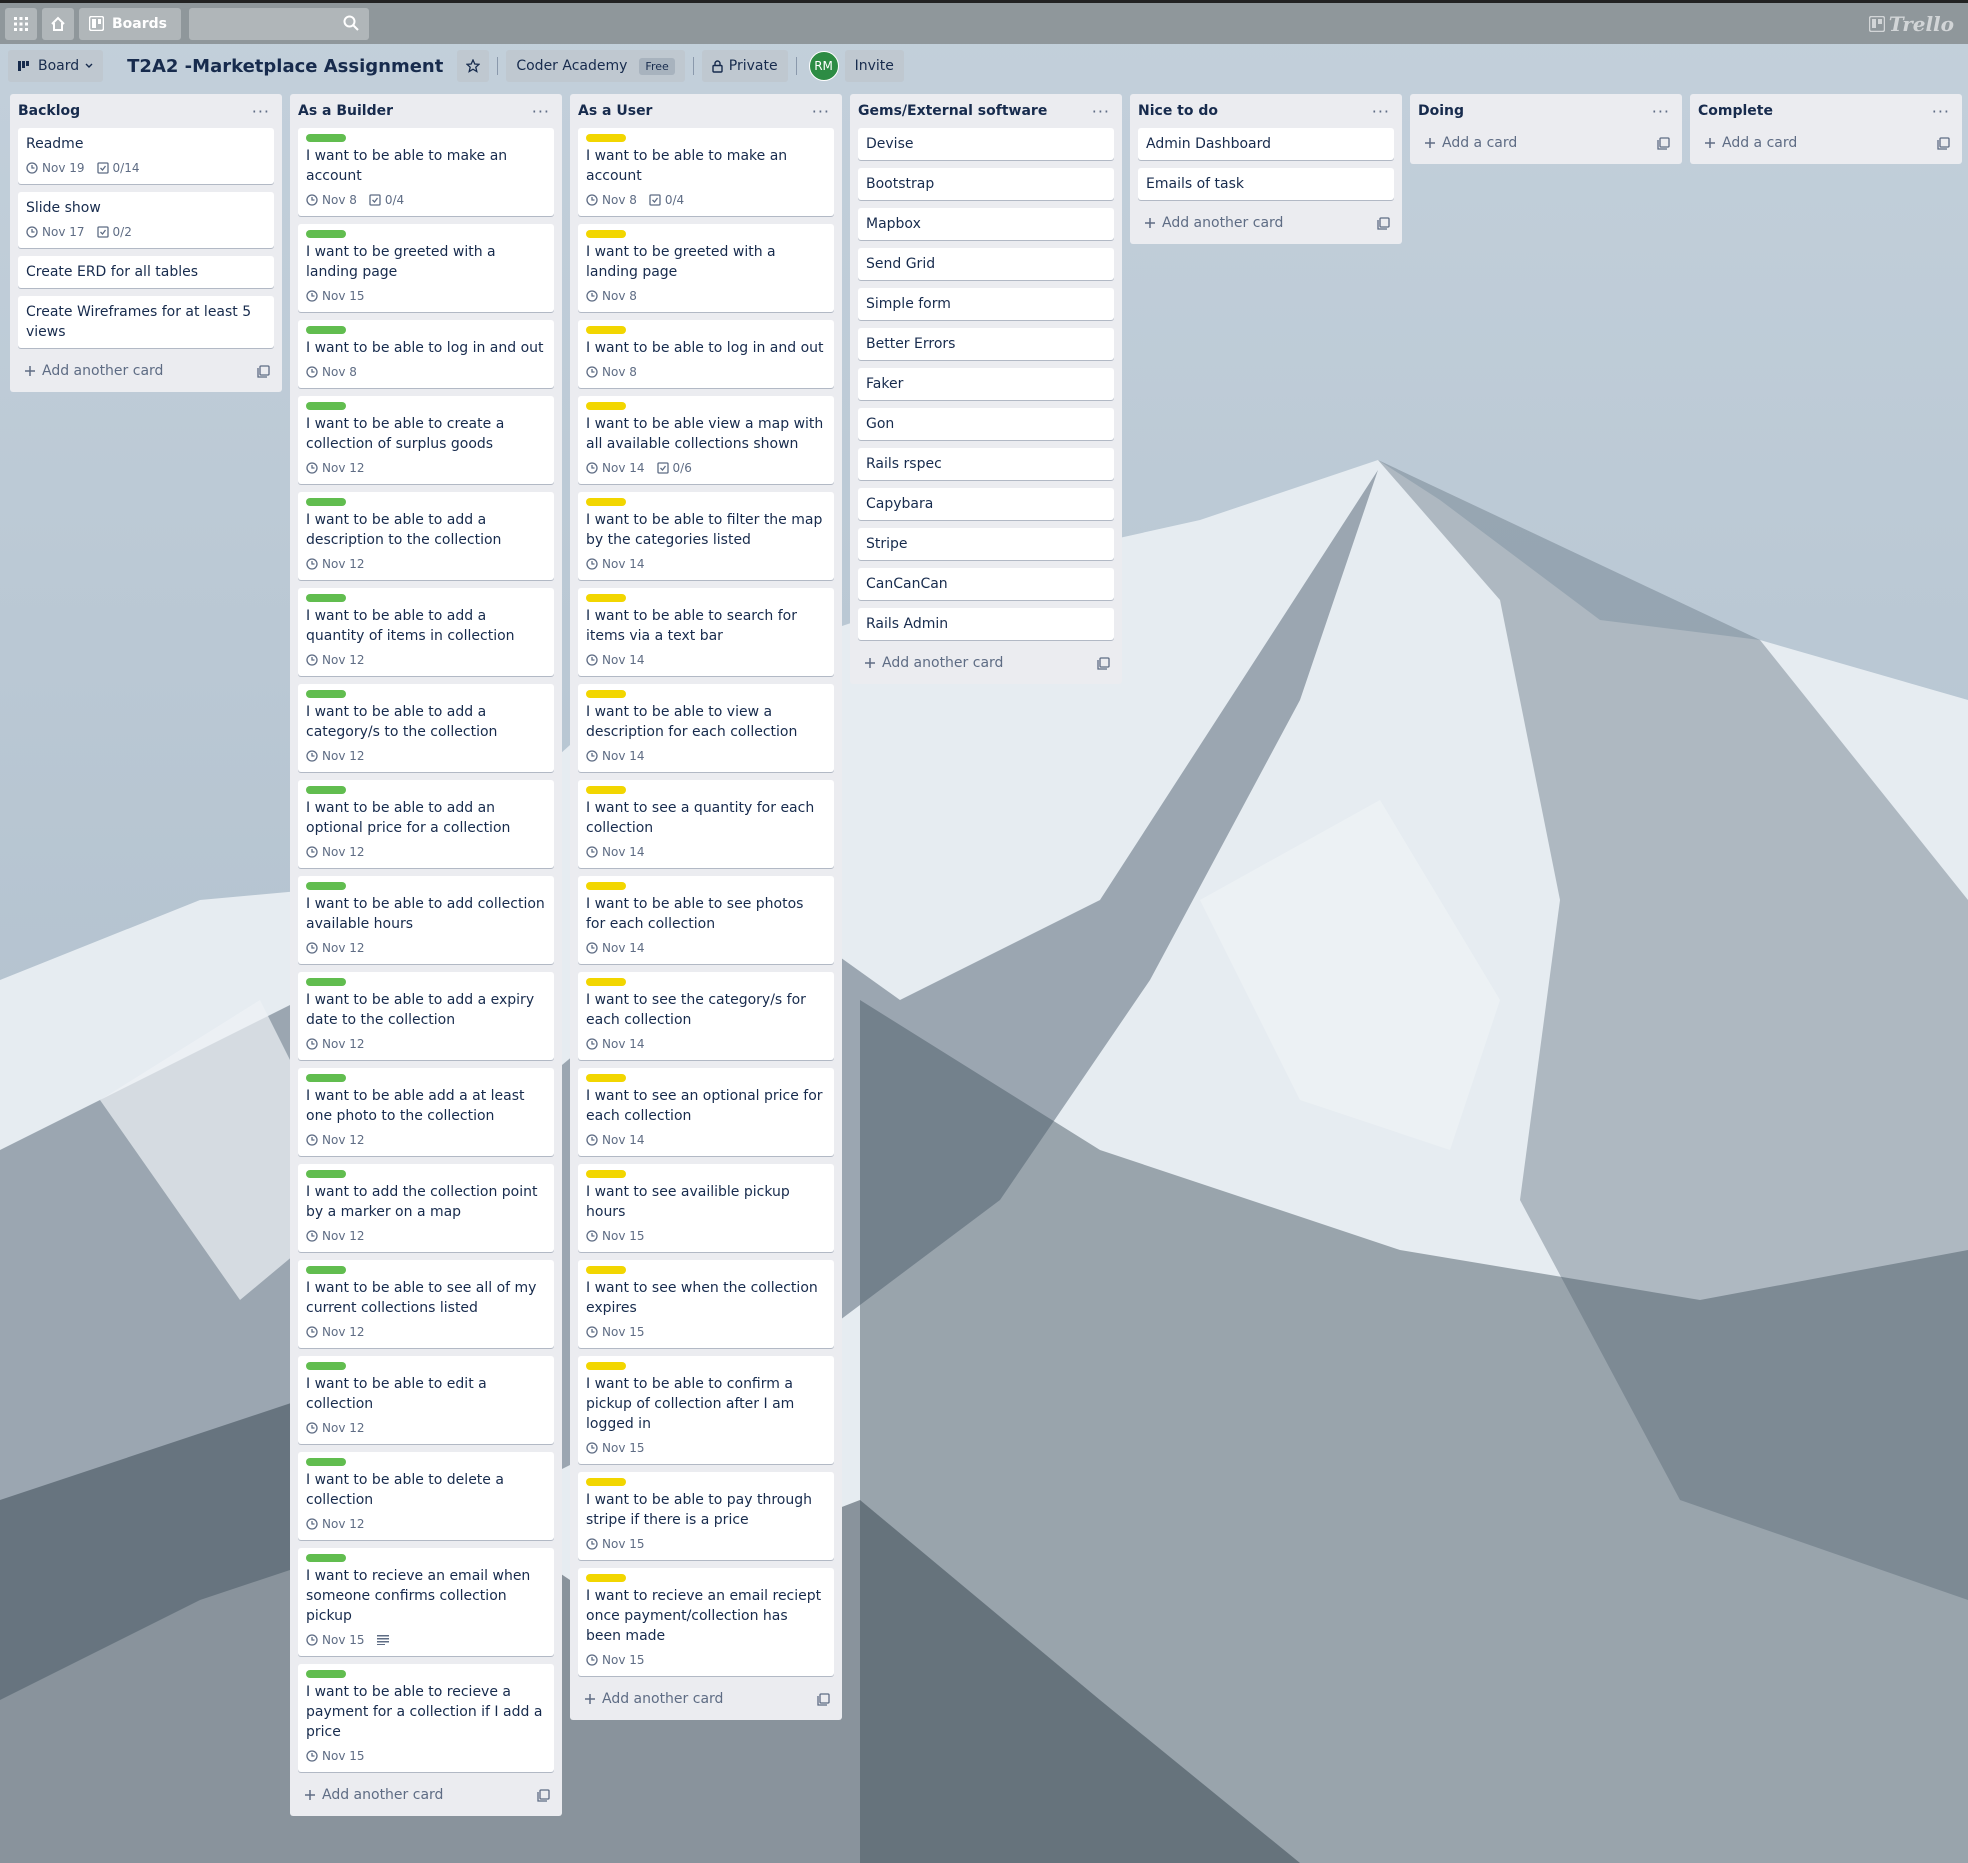 Image resolution: width=1968 pixels, height=1863 pixels. I want to click on card: Faker, so click(986, 384).